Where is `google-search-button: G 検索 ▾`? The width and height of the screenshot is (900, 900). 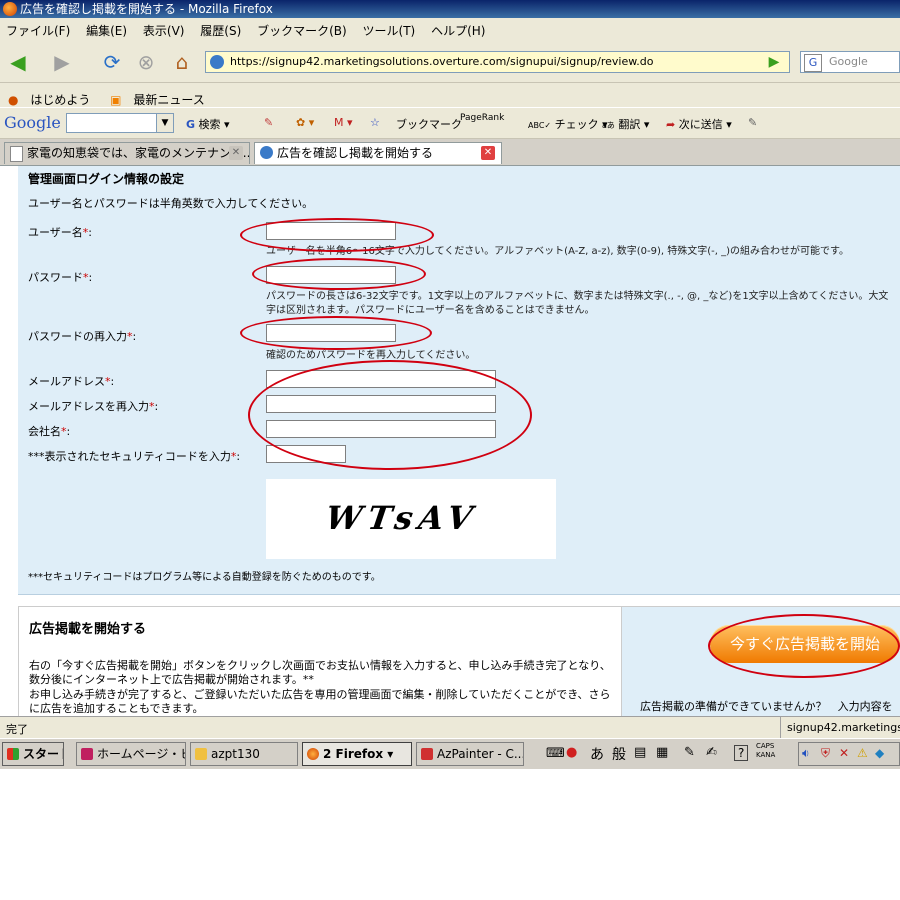 google-search-button: G 検索 ▾ is located at coordinates (208, 124).